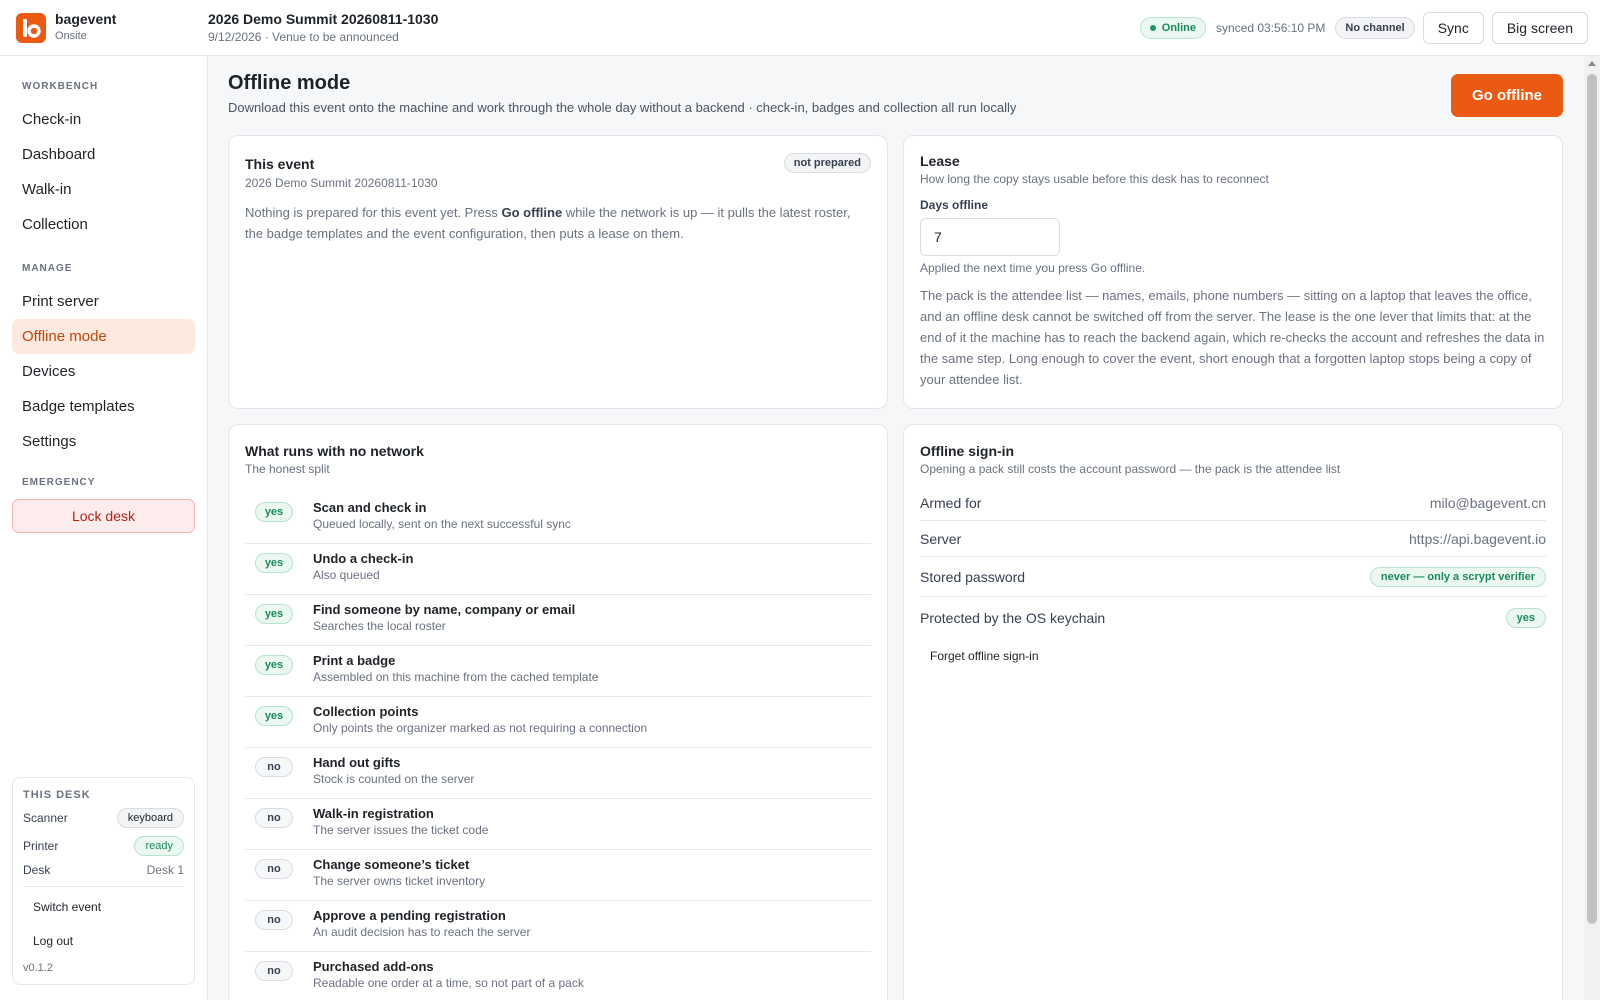 Image resolution: width=1600 pixels, height=1000 pixels. What do you see at coordinates (1457, 576) in the screenshot?
I see `stored-password-badge: never — only a scrypt verifier` at bounding box center [1457, 576].